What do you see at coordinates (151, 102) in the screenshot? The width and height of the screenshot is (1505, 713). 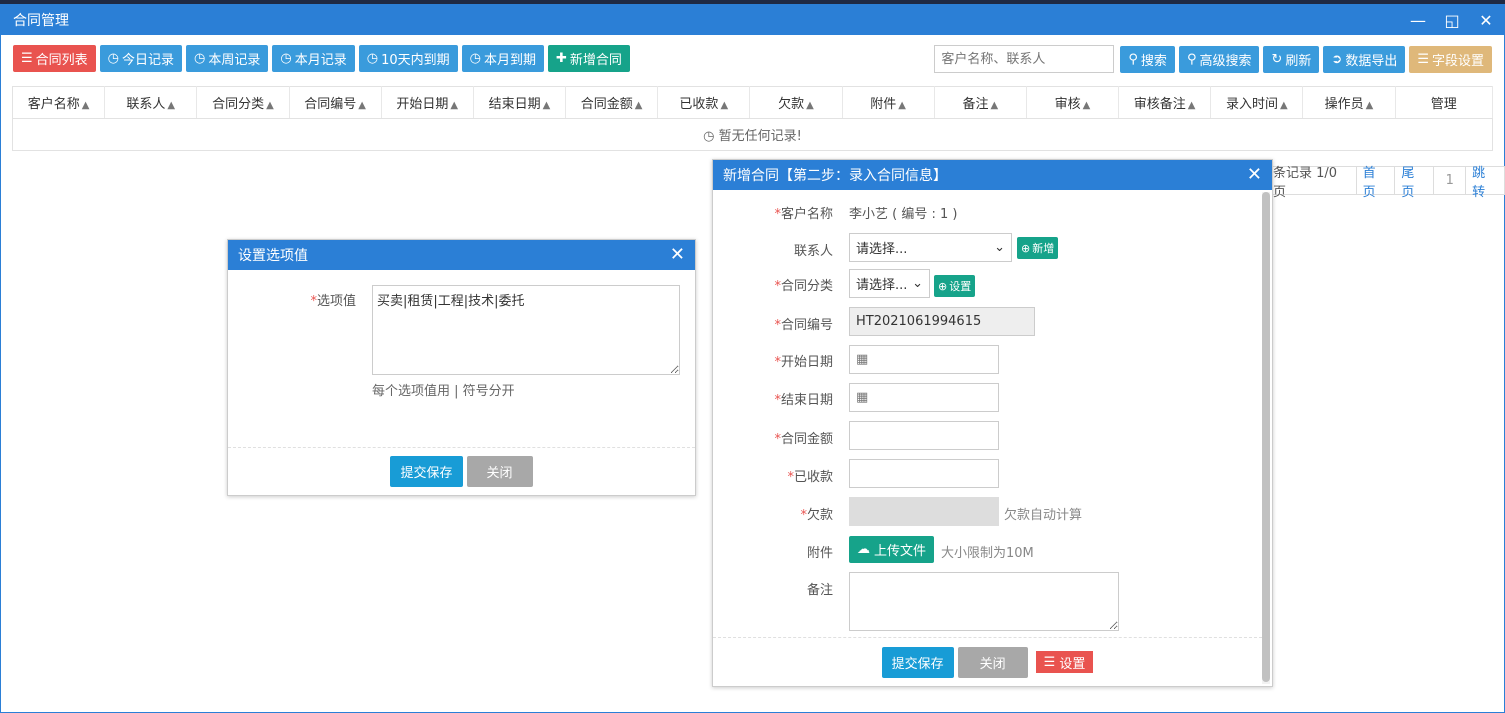 I see `column-header: 联系人 ▲︎` at bounding box center [151, 102].